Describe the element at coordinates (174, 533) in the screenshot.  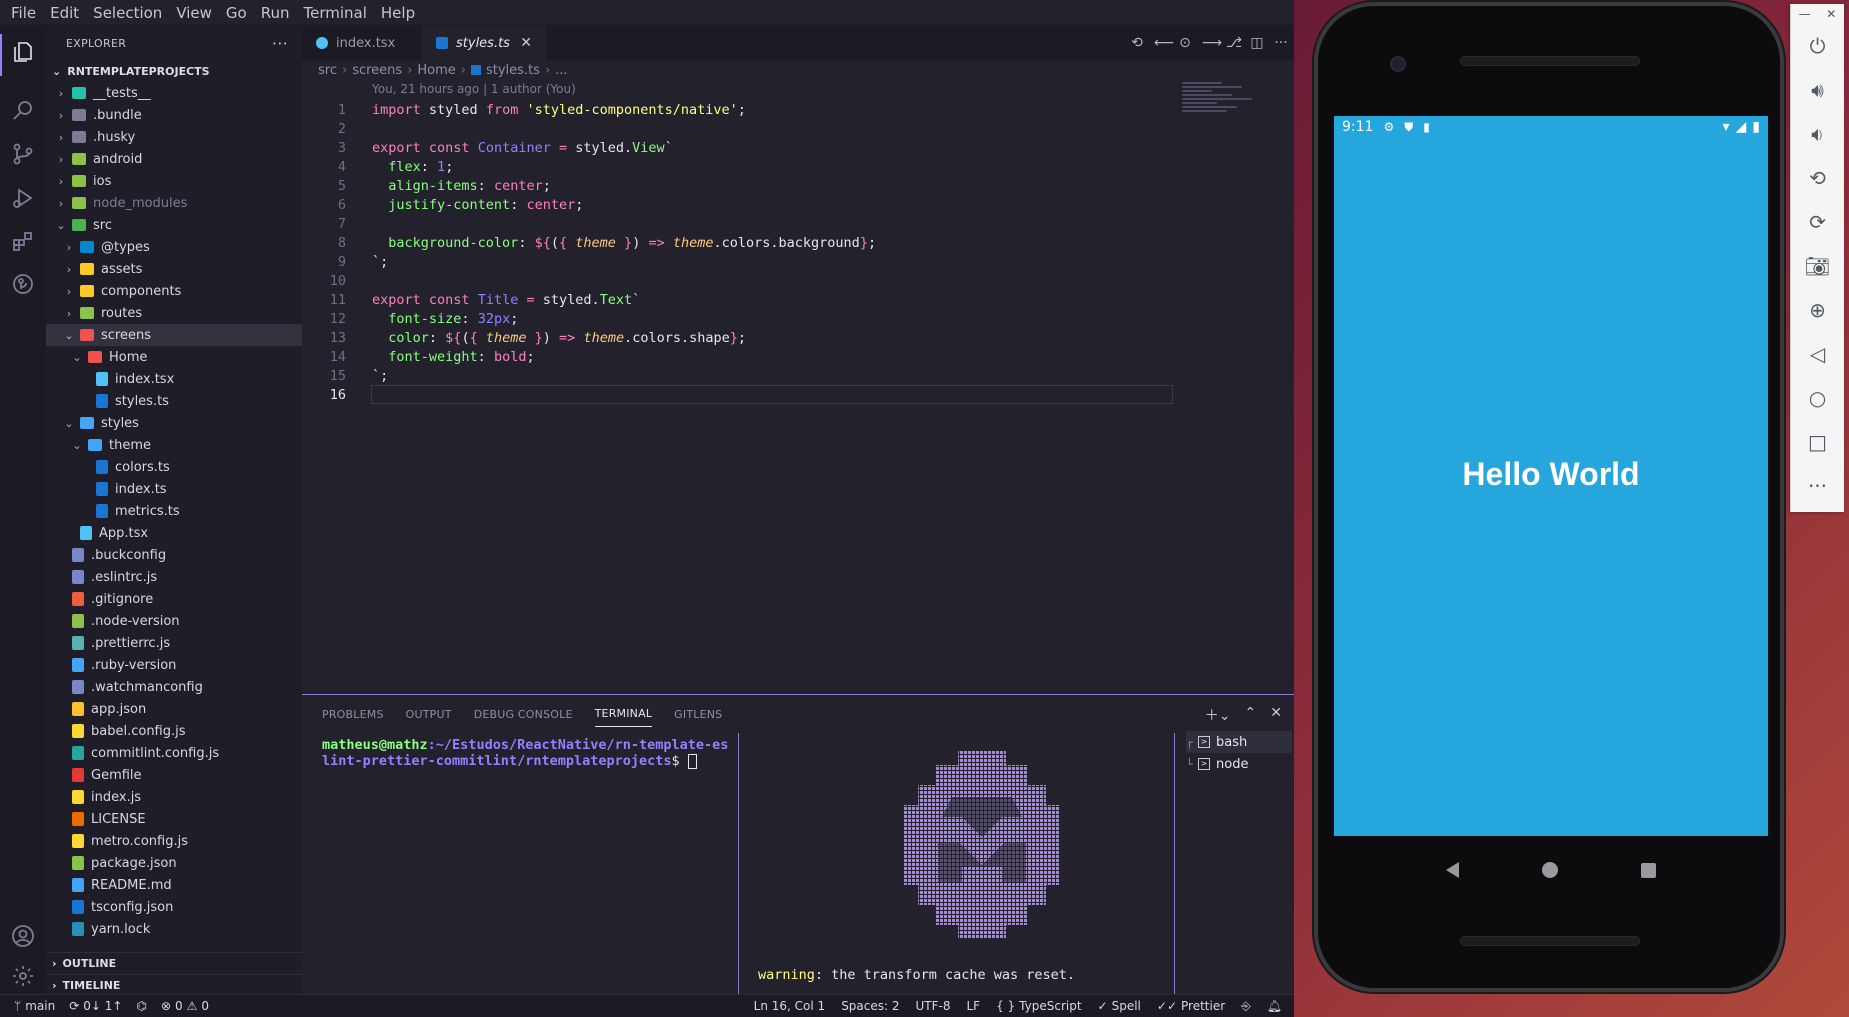
I see `tree-file: App.tsx` at that location.